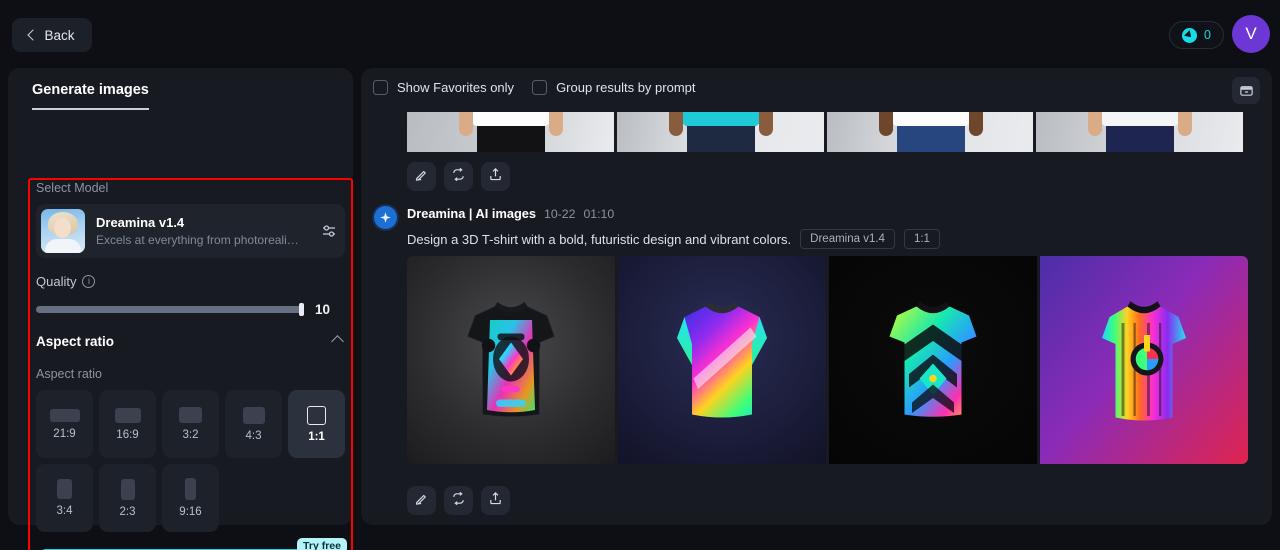 This screenshot has width=1280, height=550. I want to click on try-free-badge: Try free, so click(322, 544).